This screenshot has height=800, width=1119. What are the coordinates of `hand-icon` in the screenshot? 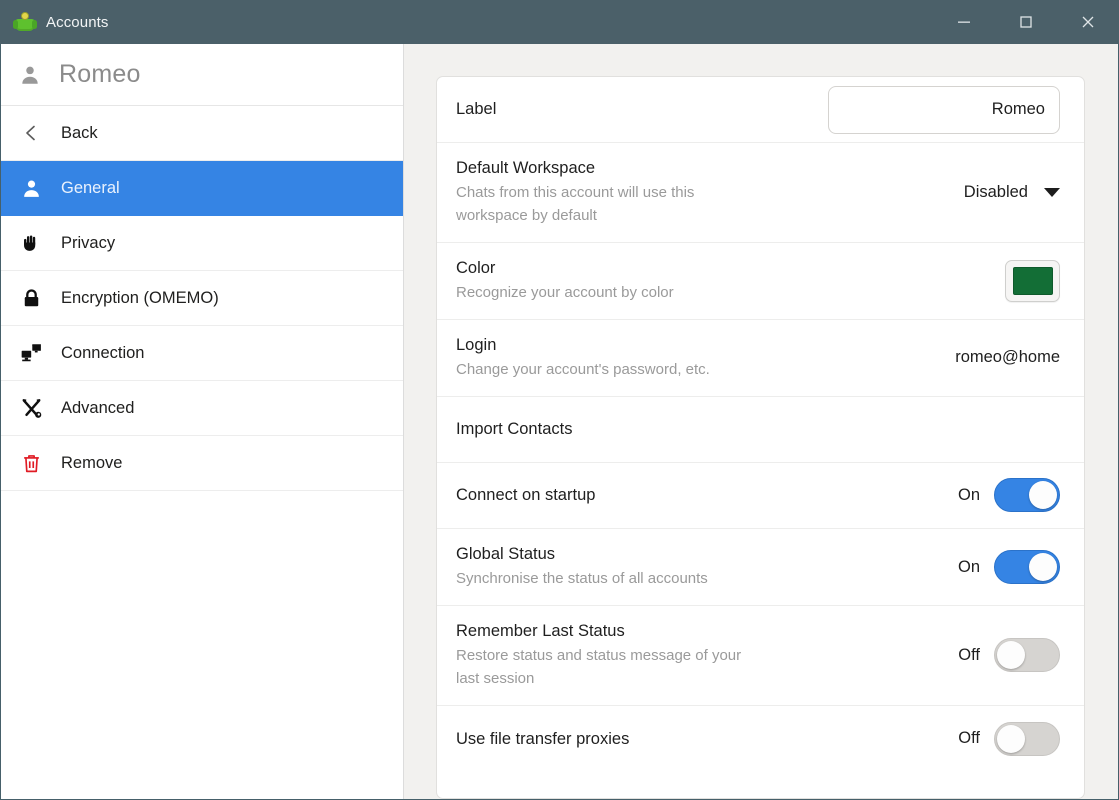 It's located at (31, 243).